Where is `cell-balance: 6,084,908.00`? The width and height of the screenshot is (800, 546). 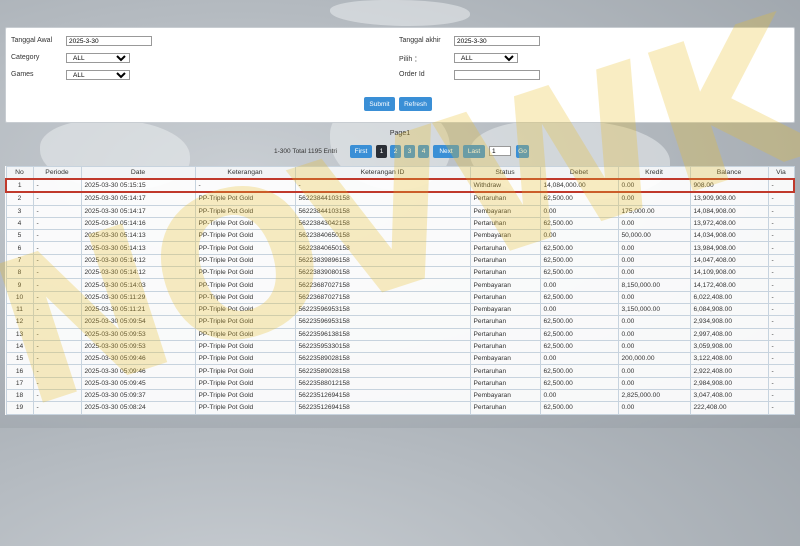
cell-balance: 6,084,908.00 is located at coordinates (729, 309).